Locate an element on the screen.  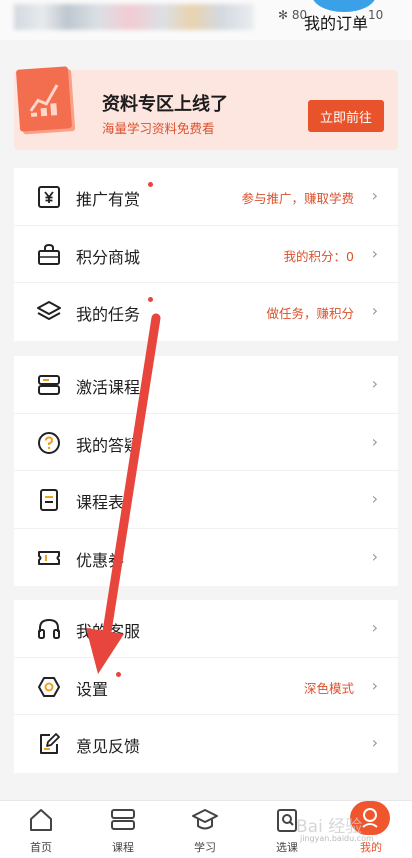
banner-title: 资料专区上线了 is located at coordinates (165, 104).